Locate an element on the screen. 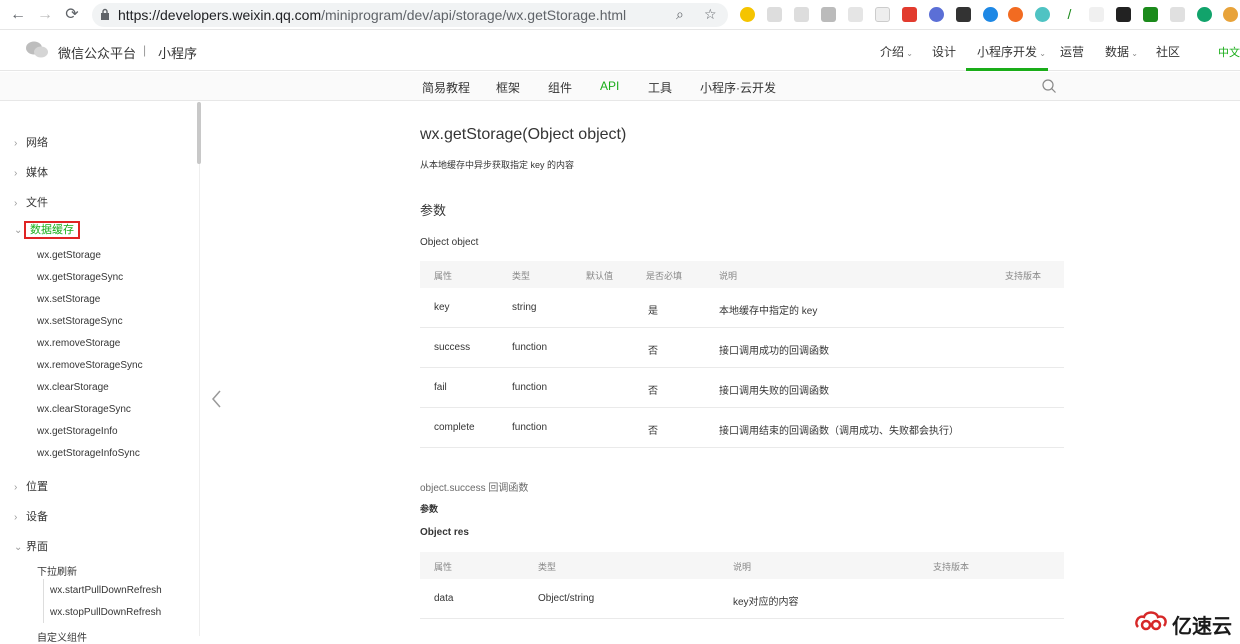  extension-icon: / is located at coordinates (1069, 14).